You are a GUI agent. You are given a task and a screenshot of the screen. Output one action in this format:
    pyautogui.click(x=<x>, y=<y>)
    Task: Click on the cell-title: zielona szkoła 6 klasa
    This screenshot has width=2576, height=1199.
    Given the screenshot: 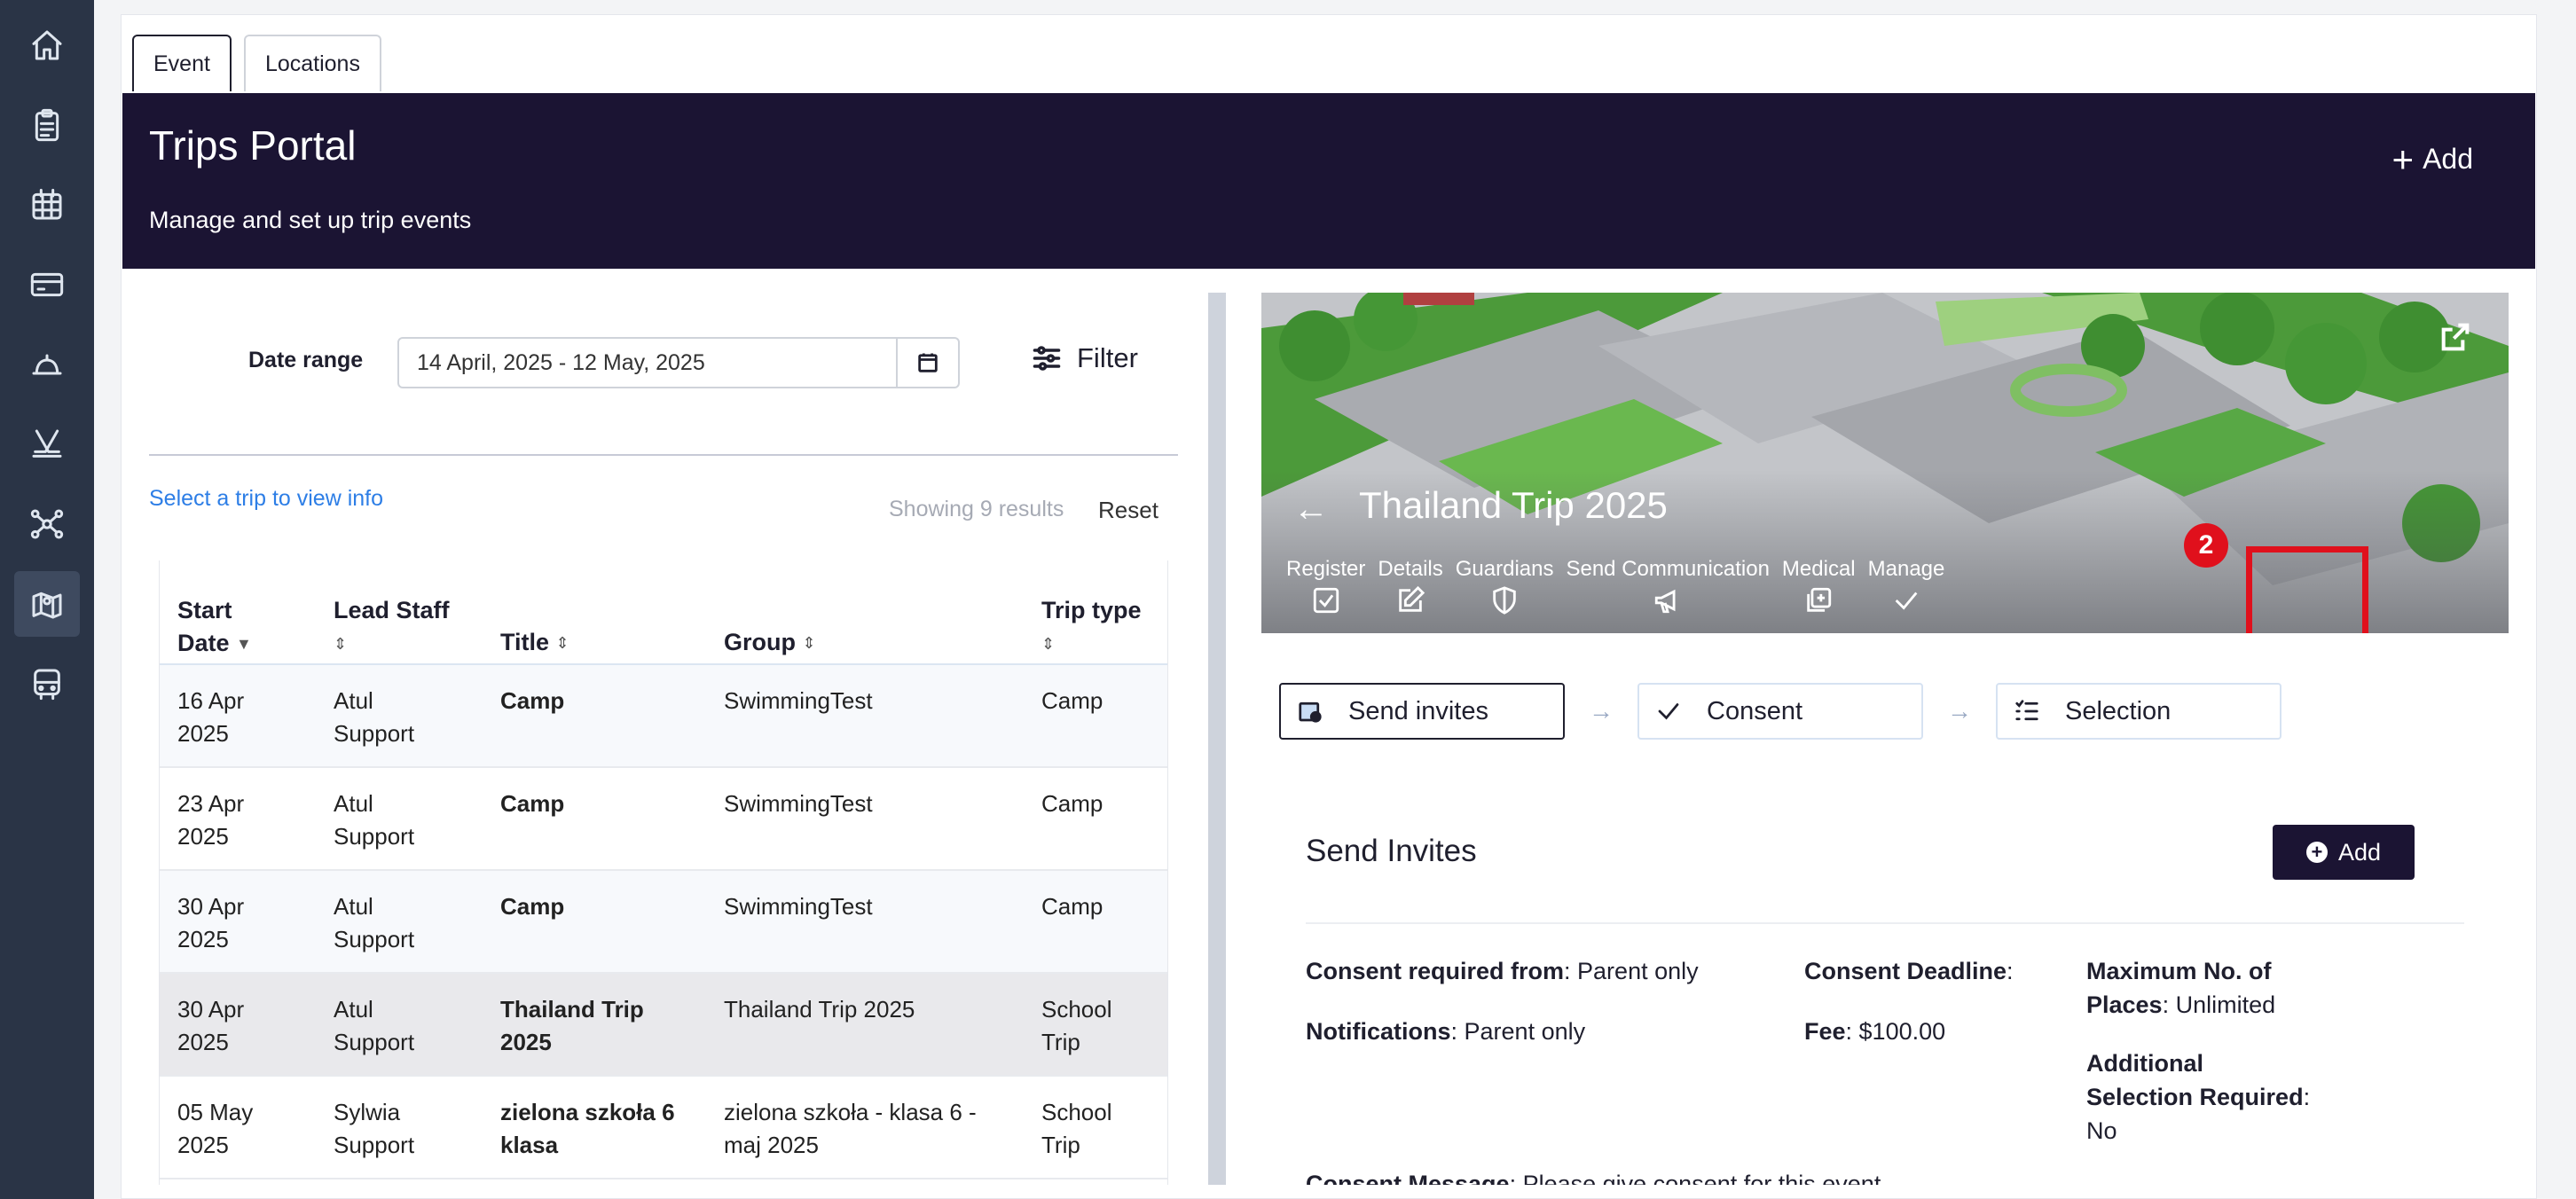 What is the action you would take?
    pyautogui.click(x=606, y=1129)
    